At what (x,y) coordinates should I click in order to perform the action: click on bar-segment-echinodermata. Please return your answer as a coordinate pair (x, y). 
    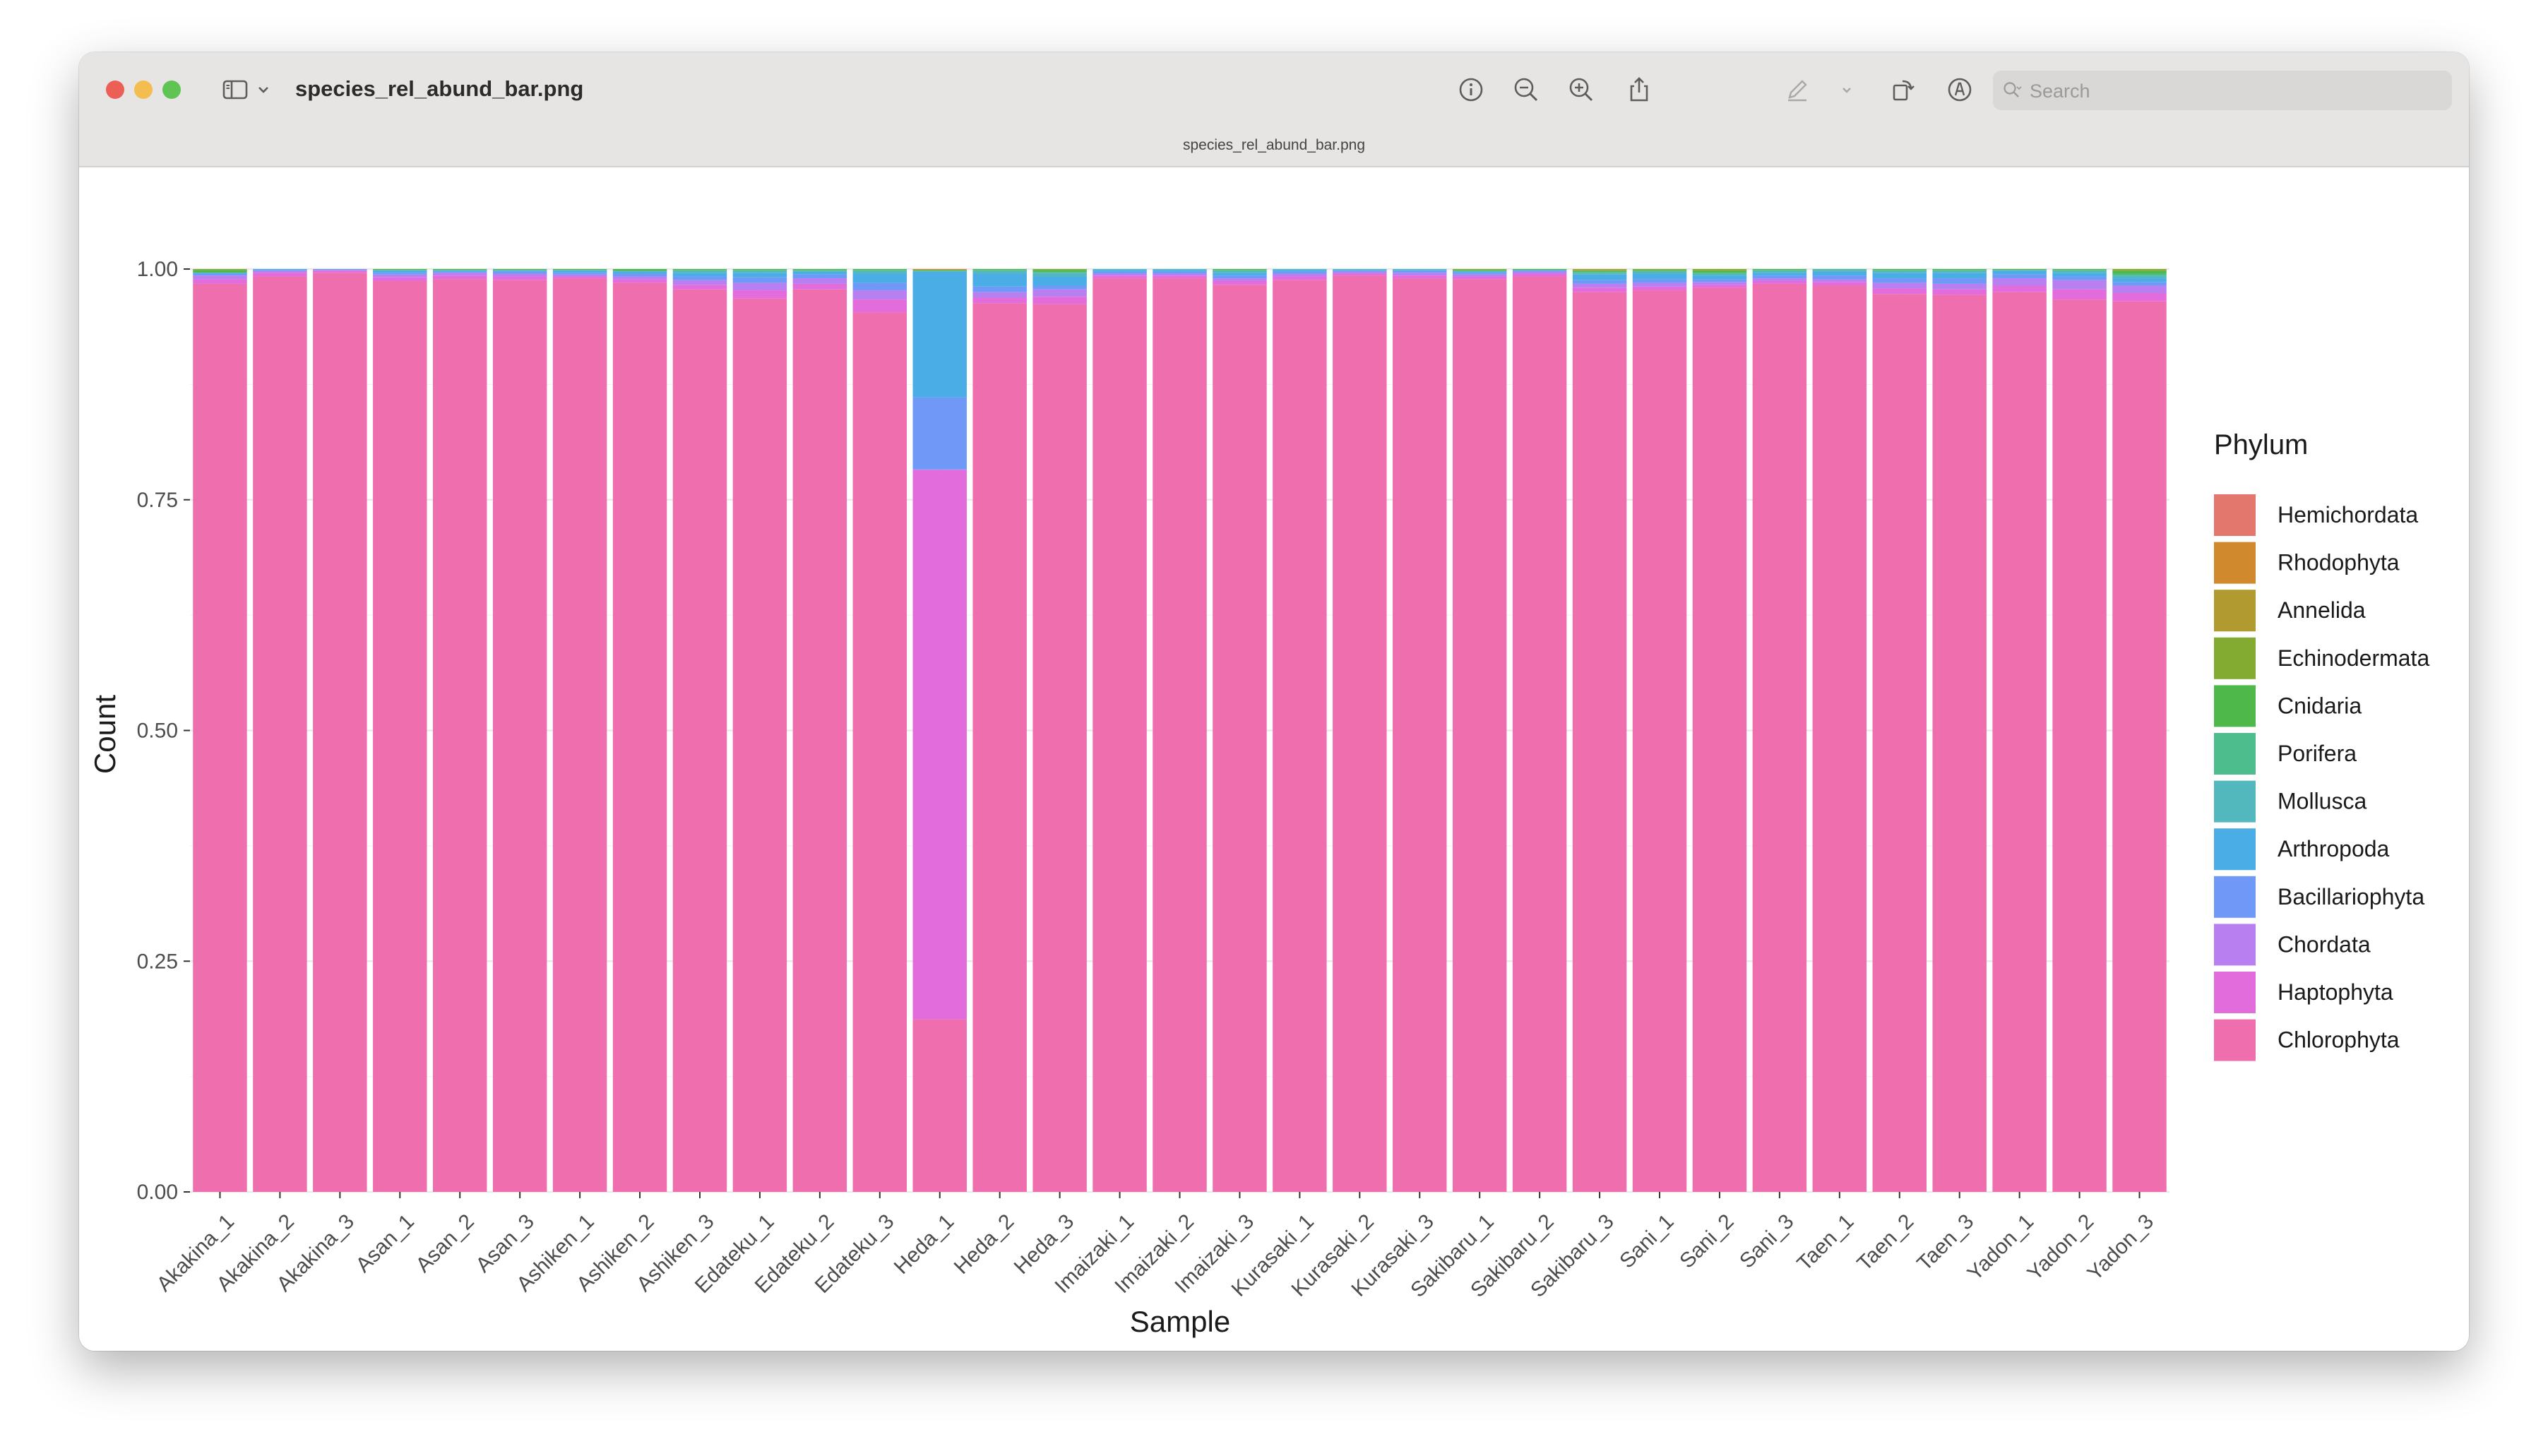
    Looking at the image, I should click on (1479, 269).